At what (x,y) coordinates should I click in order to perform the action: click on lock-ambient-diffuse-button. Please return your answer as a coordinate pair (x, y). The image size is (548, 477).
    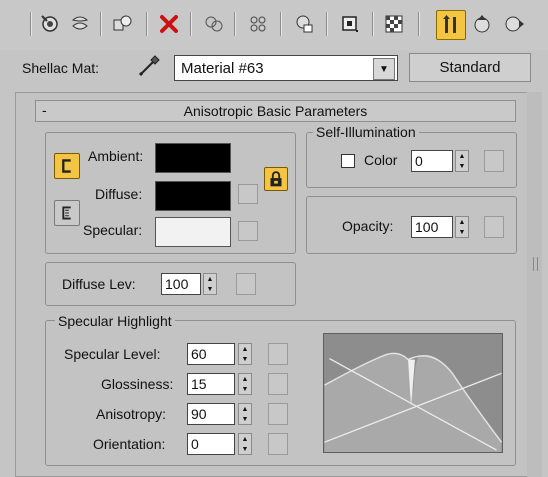
    Looking at the image, I should click on (67, 166).